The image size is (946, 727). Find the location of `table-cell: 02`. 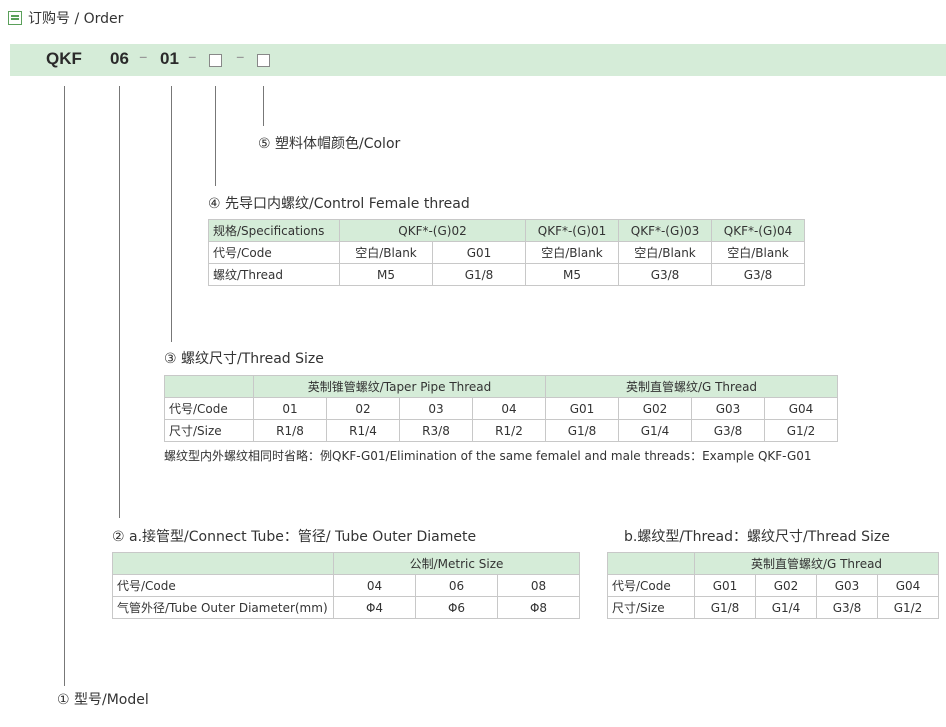

table-cell: 02 is located at coordinates (363, 408).